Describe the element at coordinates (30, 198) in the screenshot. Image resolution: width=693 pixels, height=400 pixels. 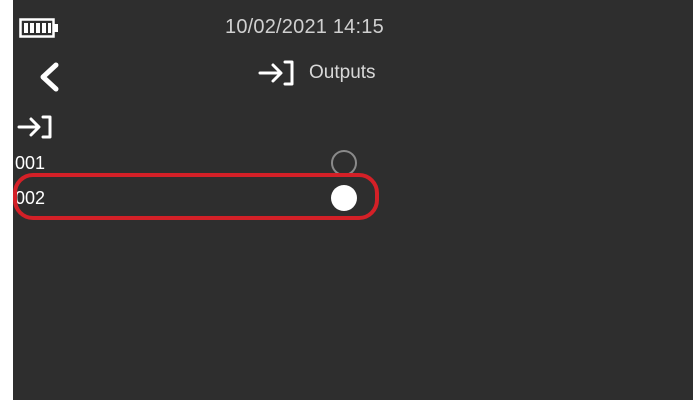
I see `output-label: 002` at that location.